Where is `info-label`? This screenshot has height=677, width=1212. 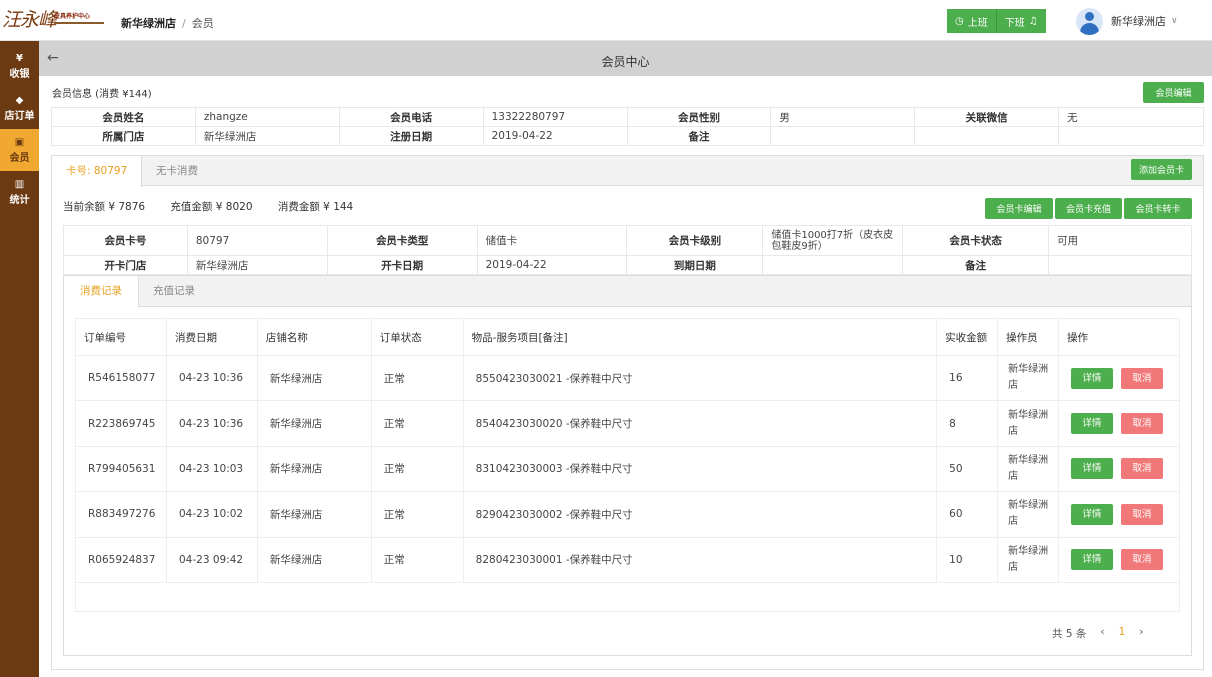 info-label is located at coordinates (987, 136).